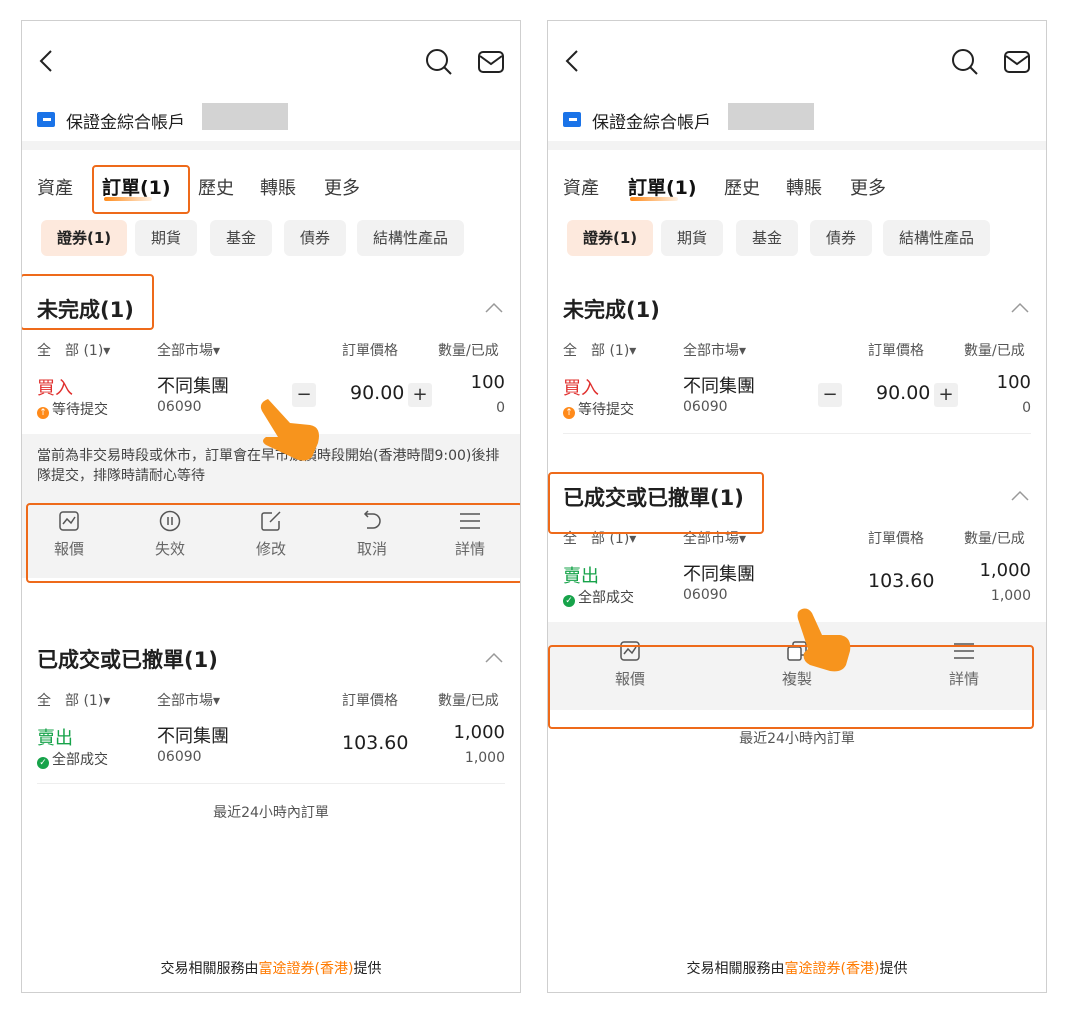  Describe the element at coordinates (830, 395) in the screenshot. I see `price-decrement-button: −` at that location.